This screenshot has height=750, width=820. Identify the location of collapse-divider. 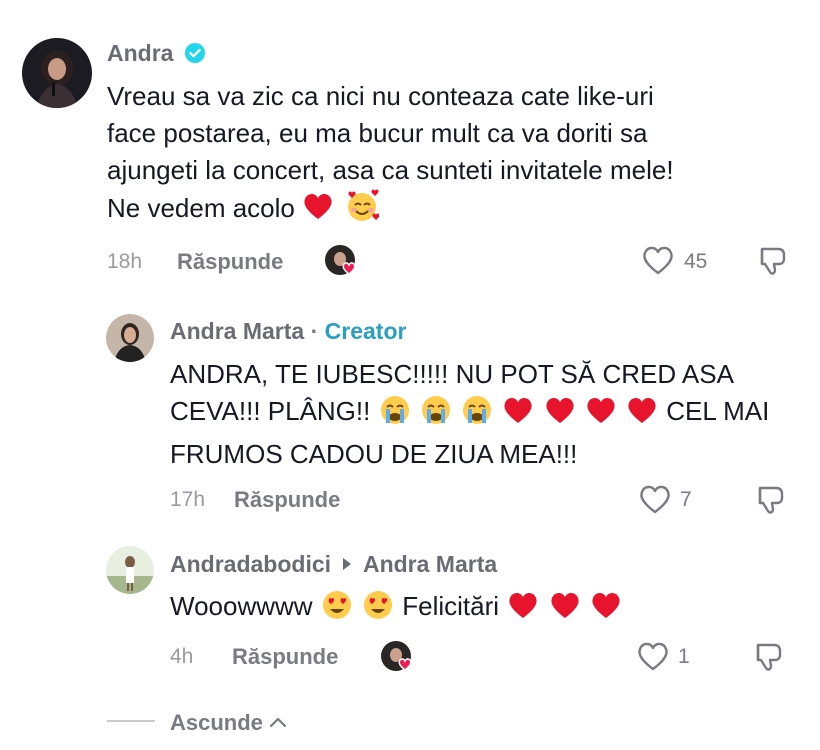
(131, 721).